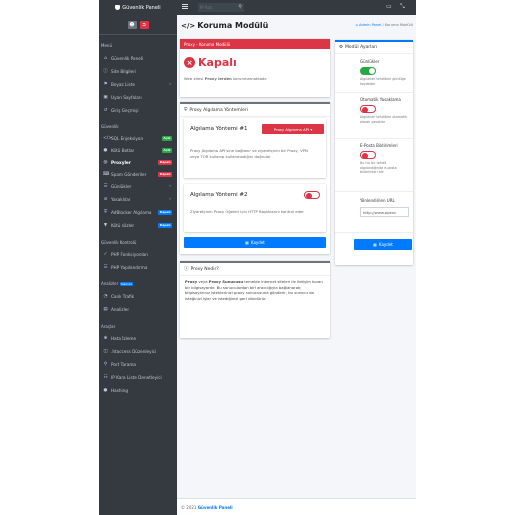 The image size is (515, 515). Describe the element at coordinates (105, 71) in the screenshot. I see `info-icon: ⓘ` at that location.